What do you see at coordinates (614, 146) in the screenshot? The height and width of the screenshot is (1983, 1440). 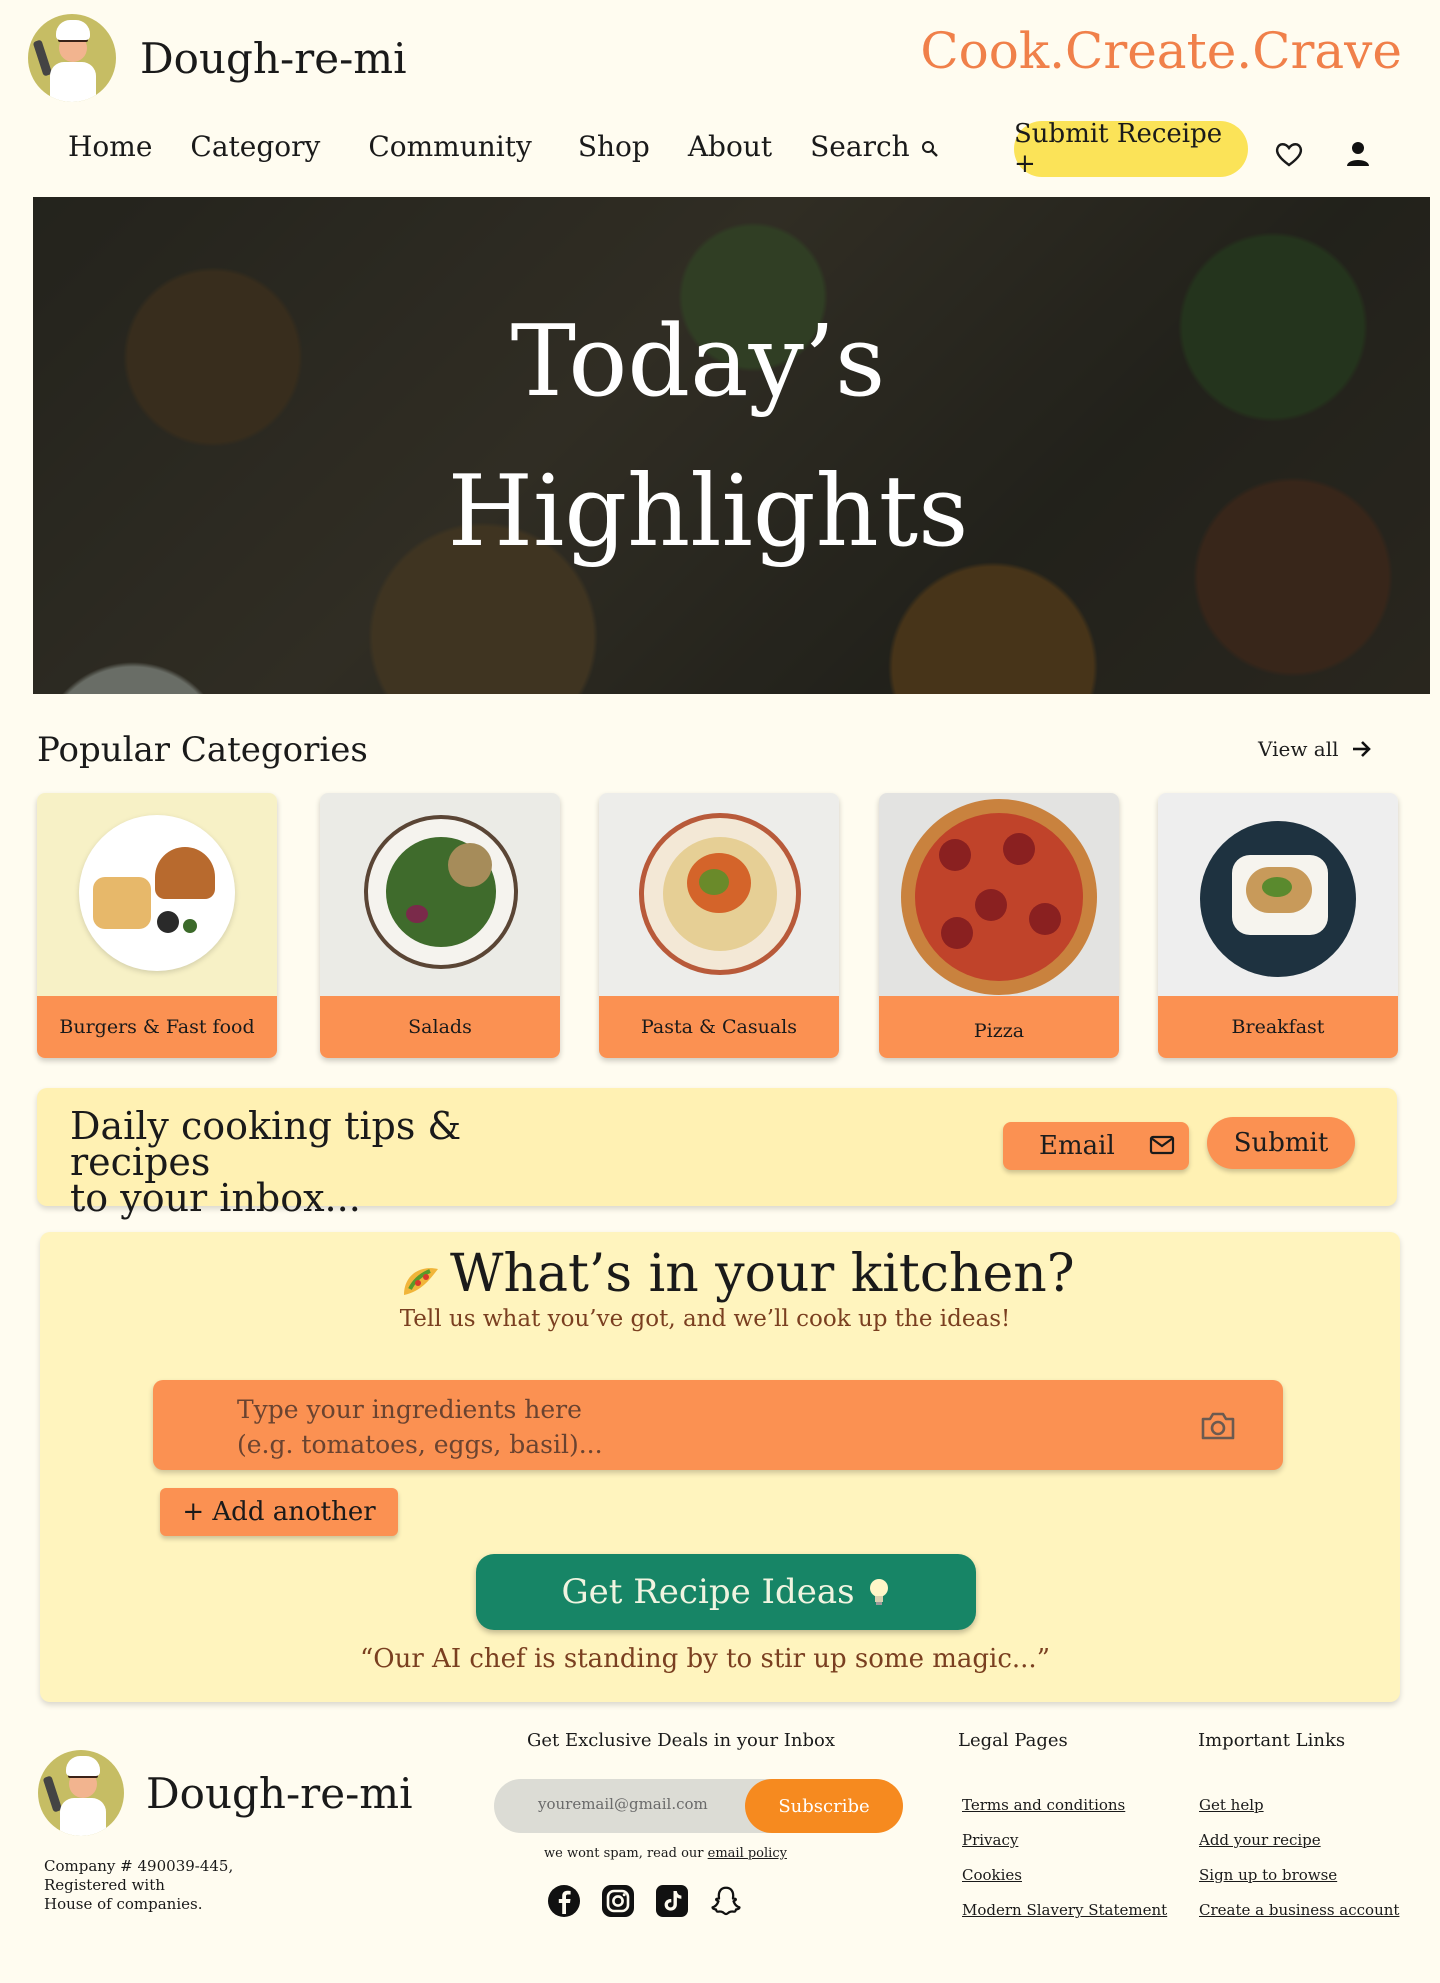 I see `nav-shop: Shop` at bounding box center [614, 146].